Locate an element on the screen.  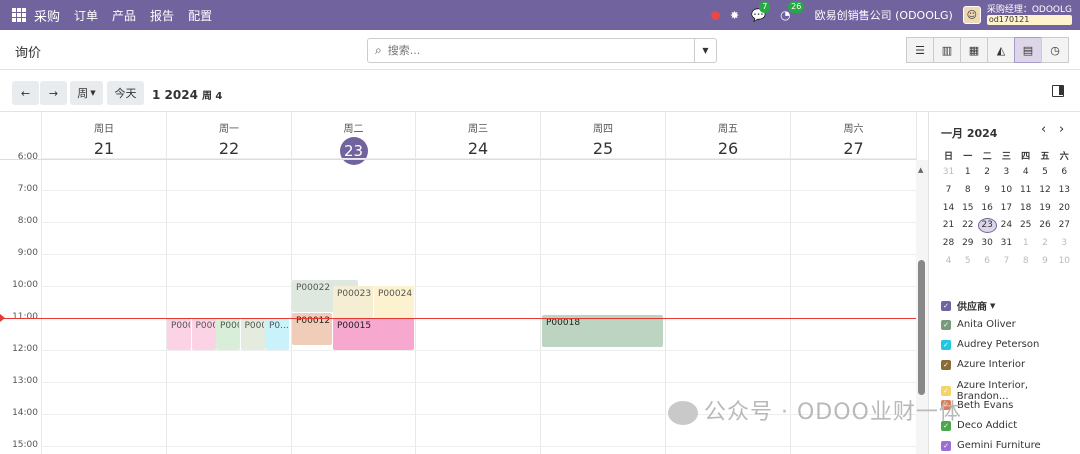
day-header: 周五 26 is located at coordinates (727, 136).